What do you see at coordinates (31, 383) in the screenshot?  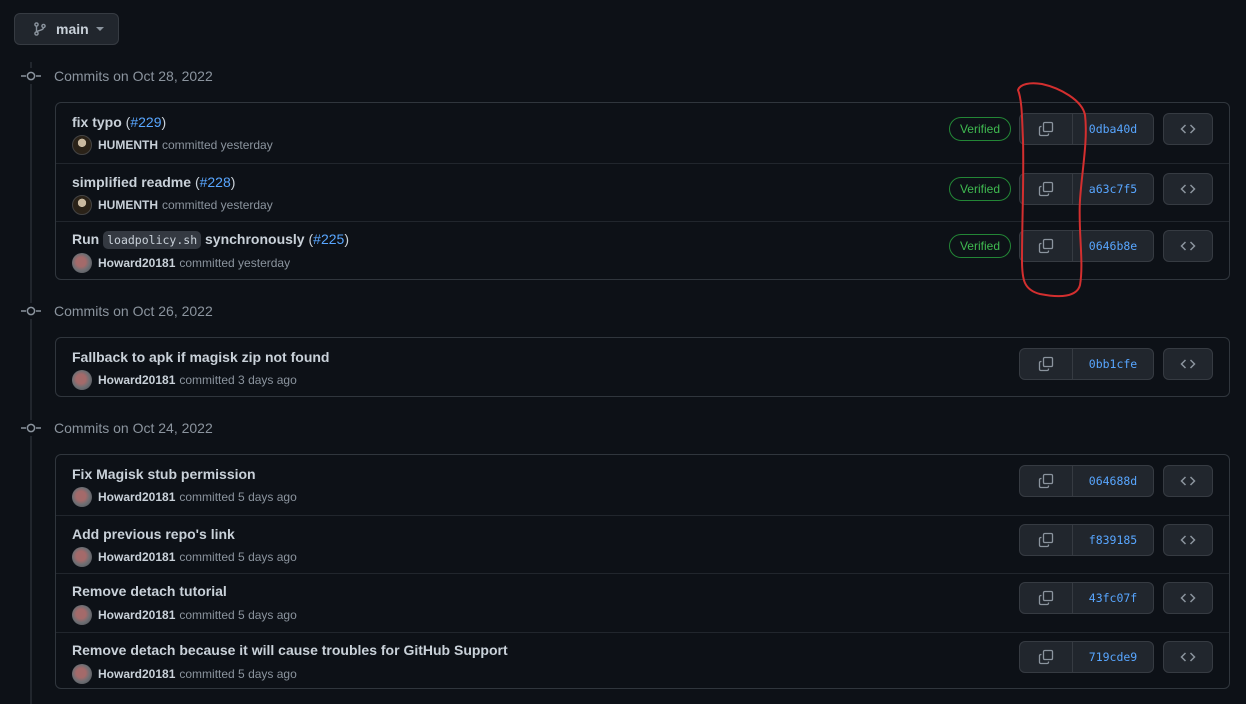 I see `timeline-line` at bounding box center [31, 383].